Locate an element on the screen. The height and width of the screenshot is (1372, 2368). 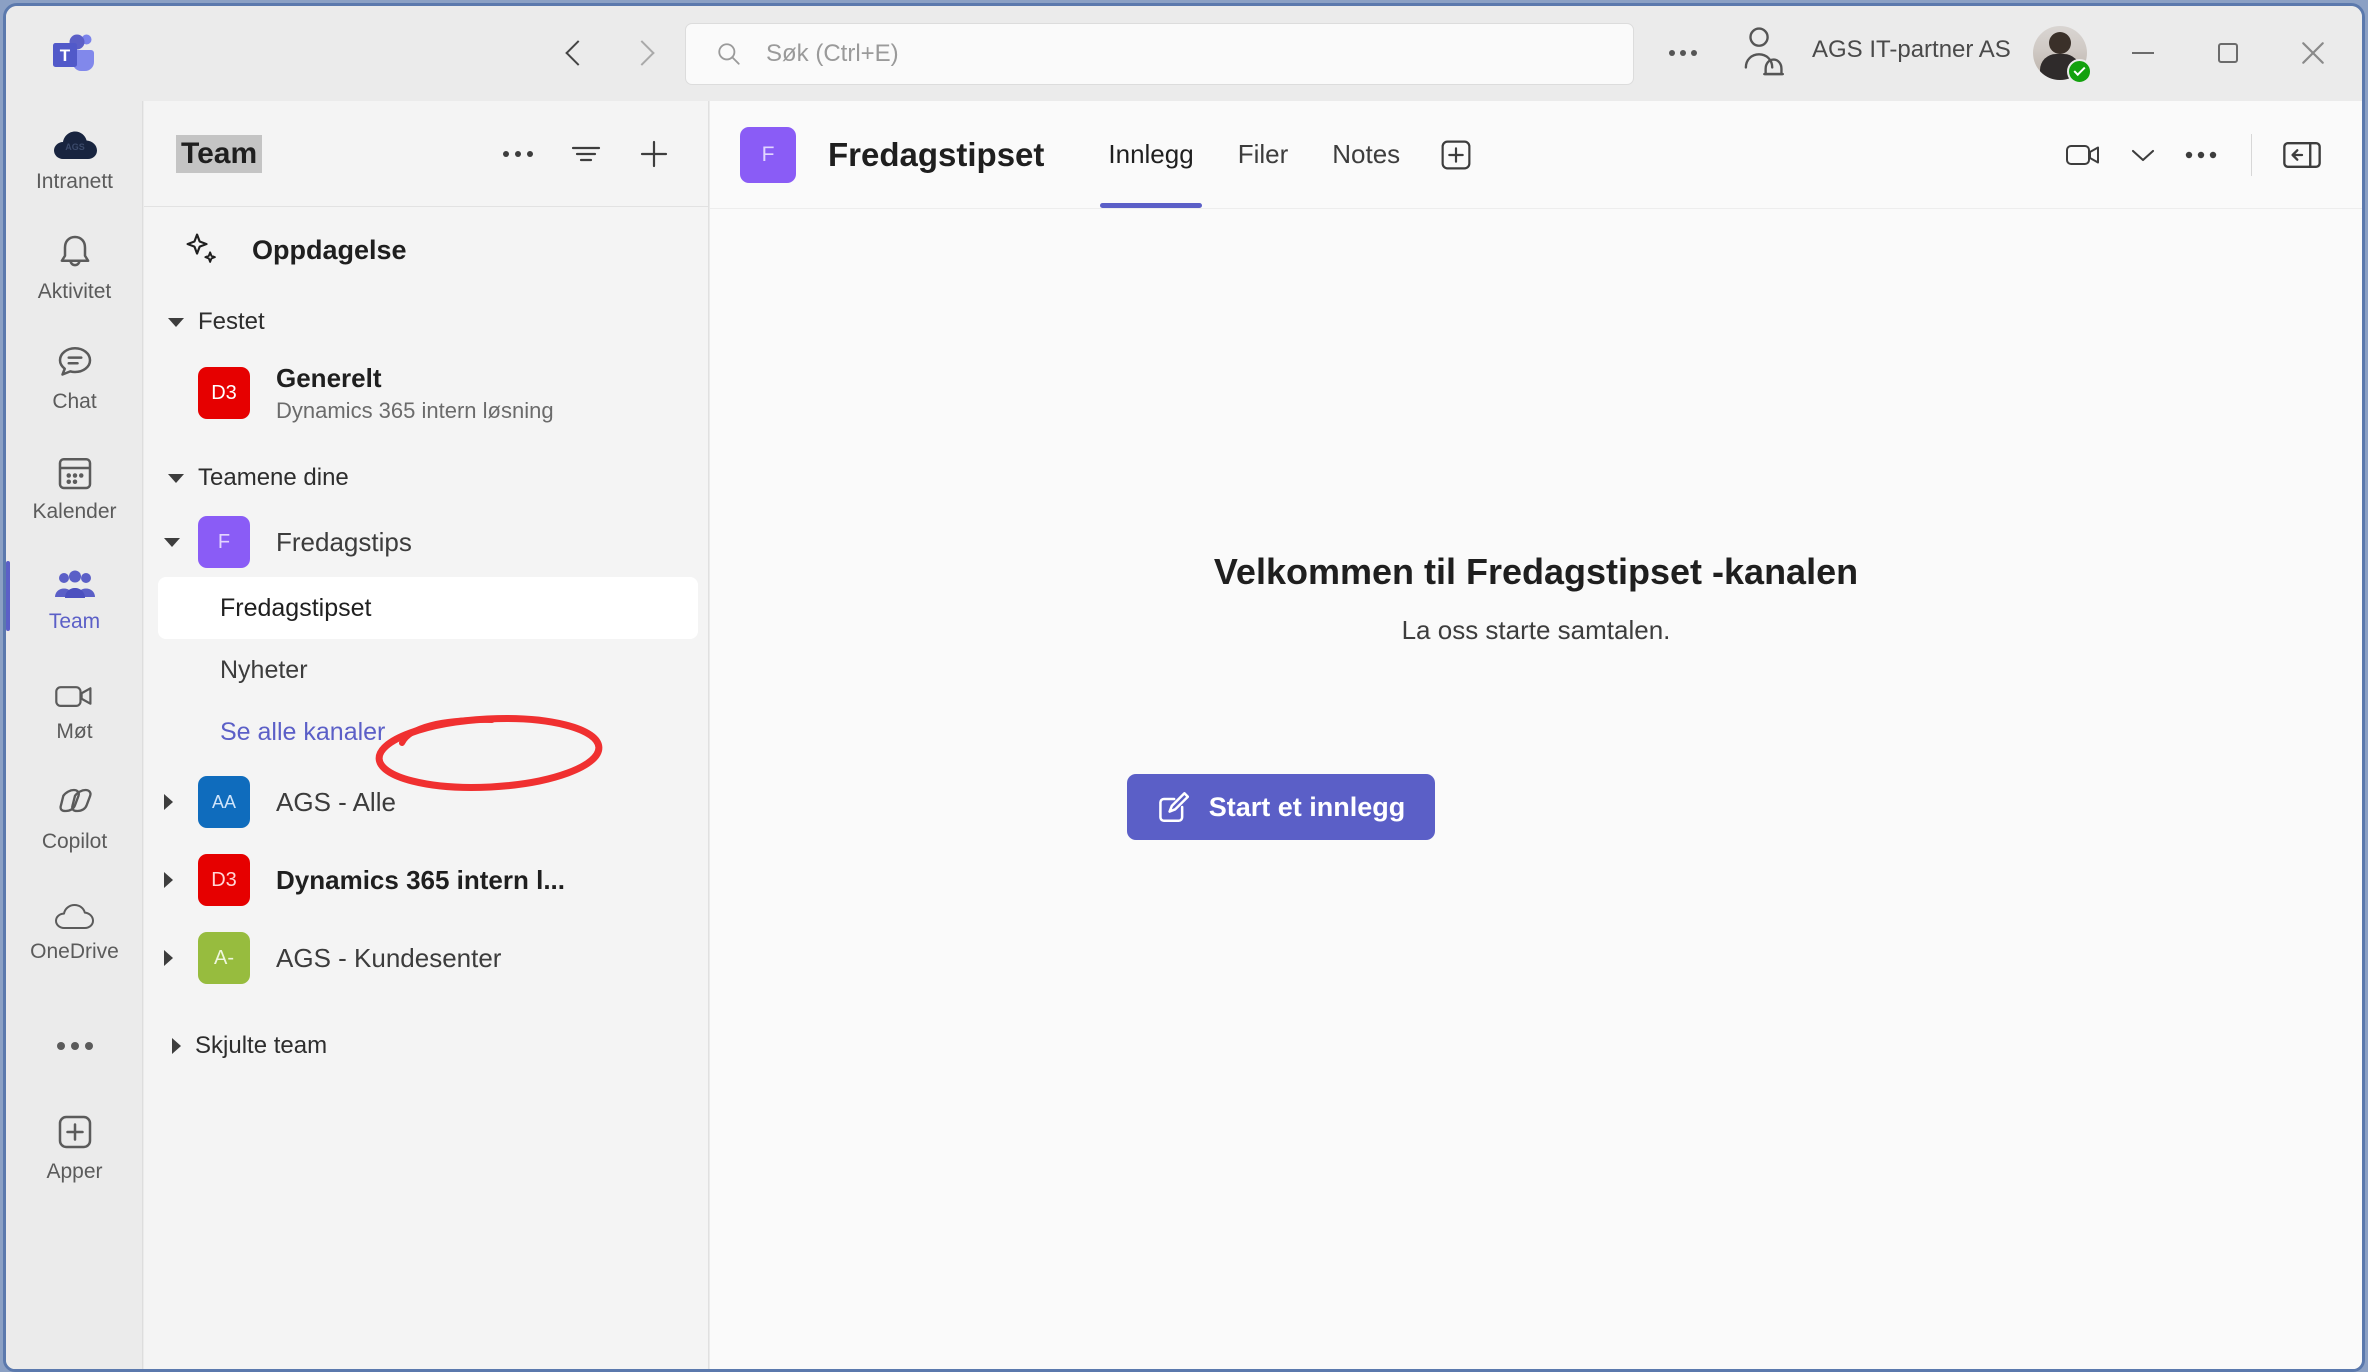
close-button is located at coordinates (2313, 53).